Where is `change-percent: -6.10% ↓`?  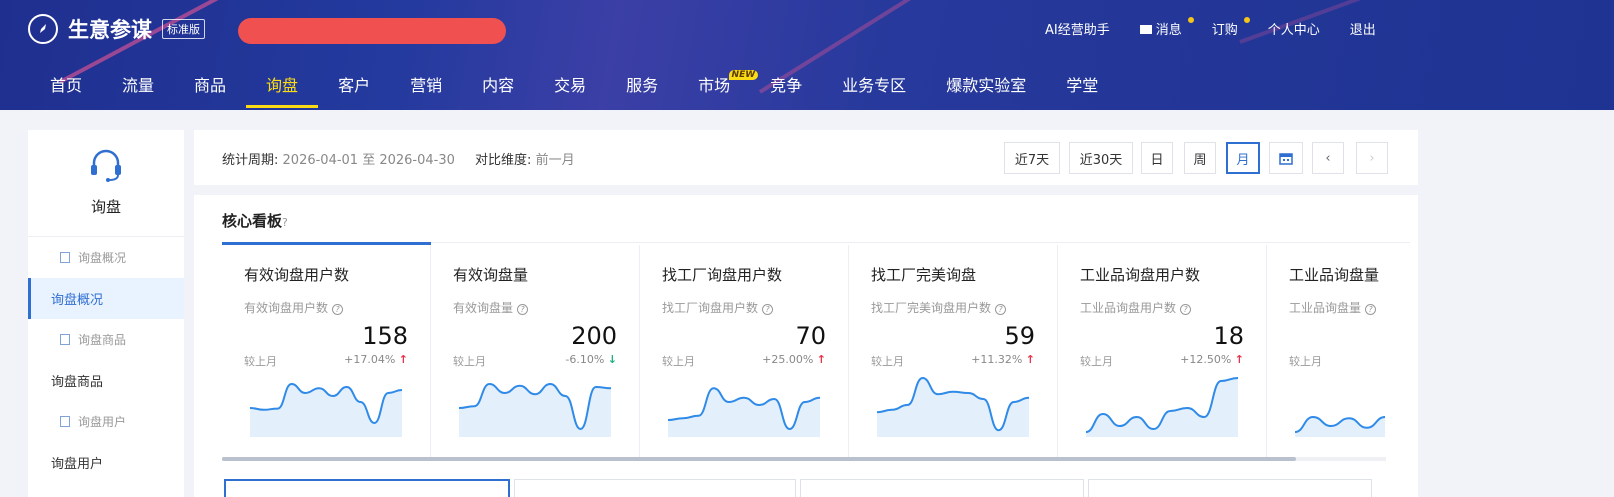 change-percent: -6.10% ↓ is located at coordinates (591, 359).